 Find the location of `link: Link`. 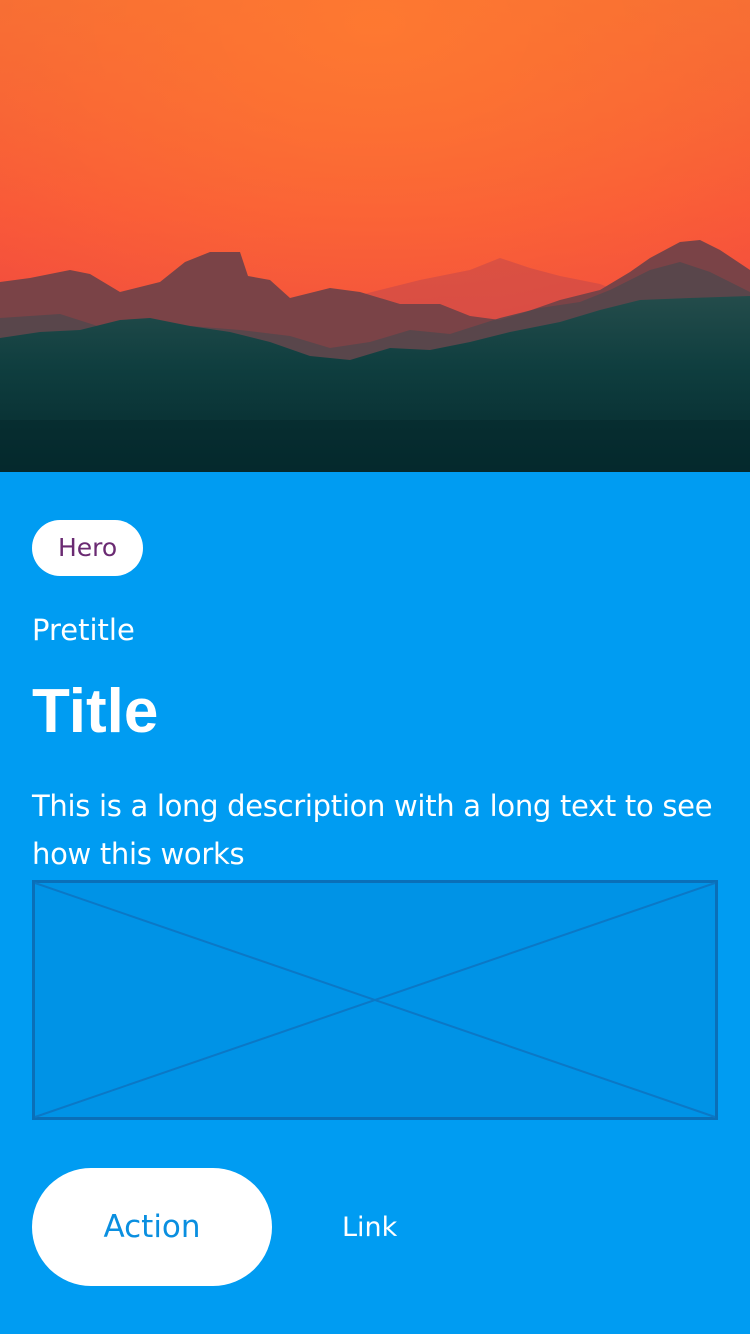

link: Link is located at coordinates (369, 1227).